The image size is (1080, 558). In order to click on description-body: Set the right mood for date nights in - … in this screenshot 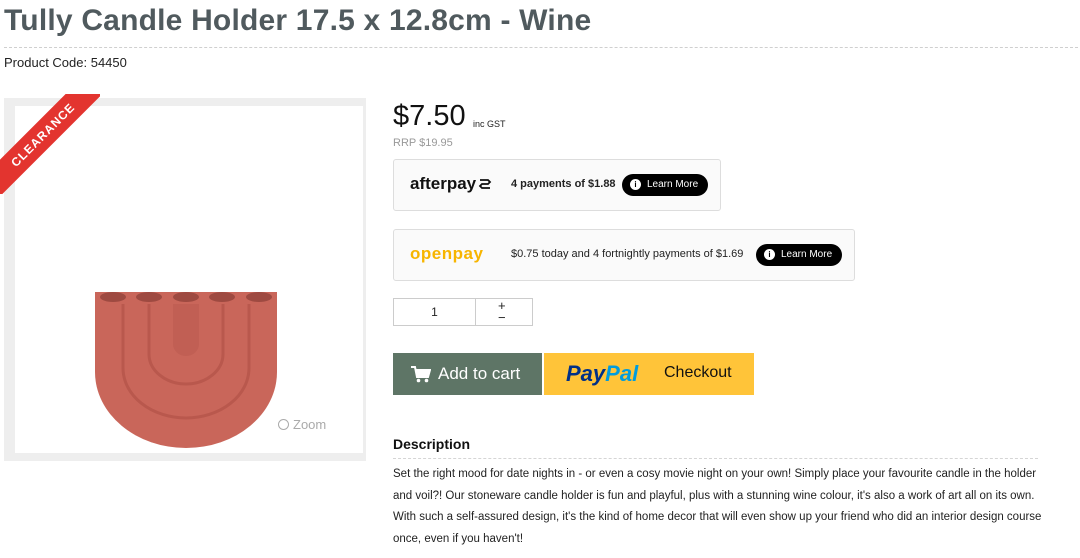, I will do `click(717, 506)`.